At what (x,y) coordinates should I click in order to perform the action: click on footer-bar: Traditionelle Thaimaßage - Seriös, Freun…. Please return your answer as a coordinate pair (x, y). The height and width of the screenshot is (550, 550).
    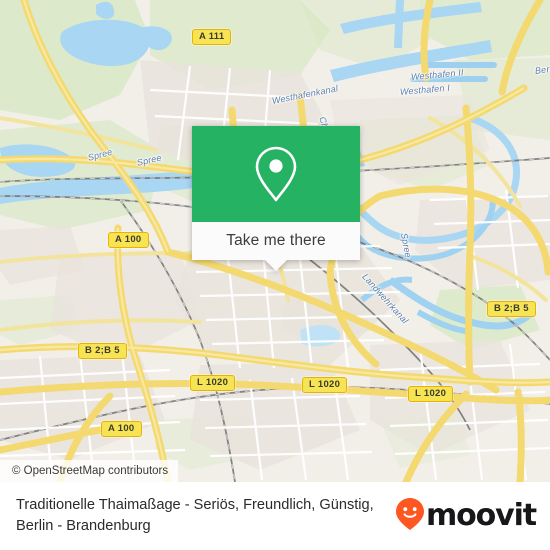
    Looking at the image, I should click on (275, 516).